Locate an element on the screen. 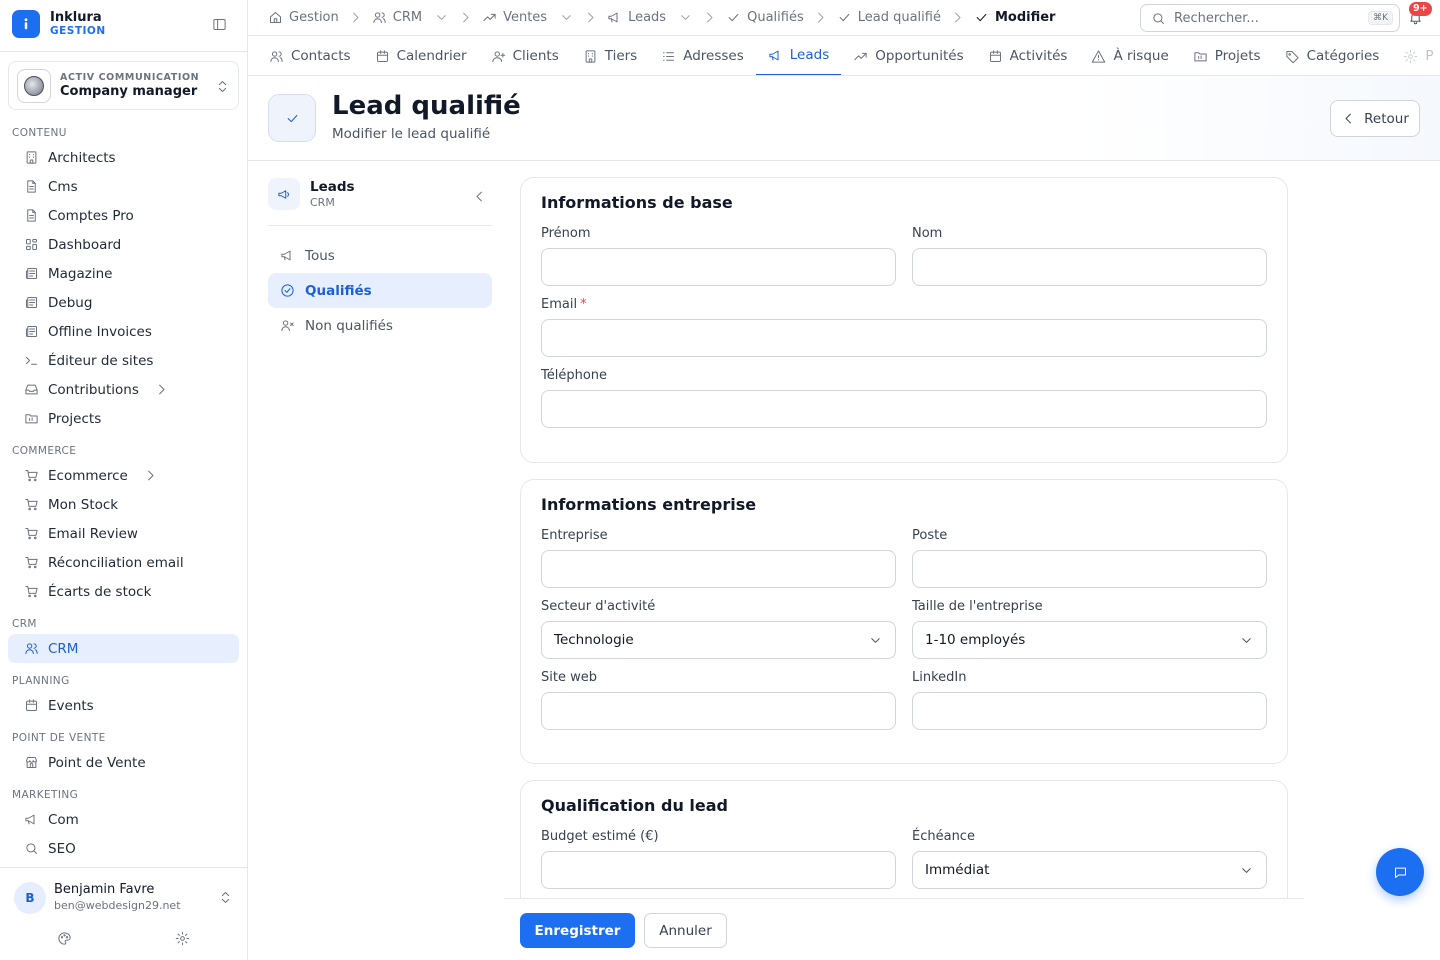  size-select: 1-10 employés is located at coordinates (1089, 640).